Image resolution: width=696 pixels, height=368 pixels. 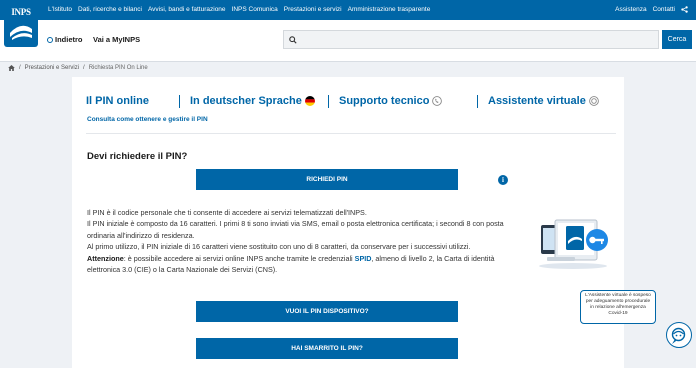 I want to click on search-button: Cerca, so click(x=677, y=39).